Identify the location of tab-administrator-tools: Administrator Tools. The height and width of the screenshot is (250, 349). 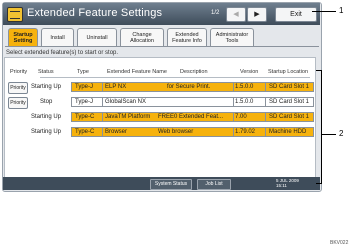
(232, 37).